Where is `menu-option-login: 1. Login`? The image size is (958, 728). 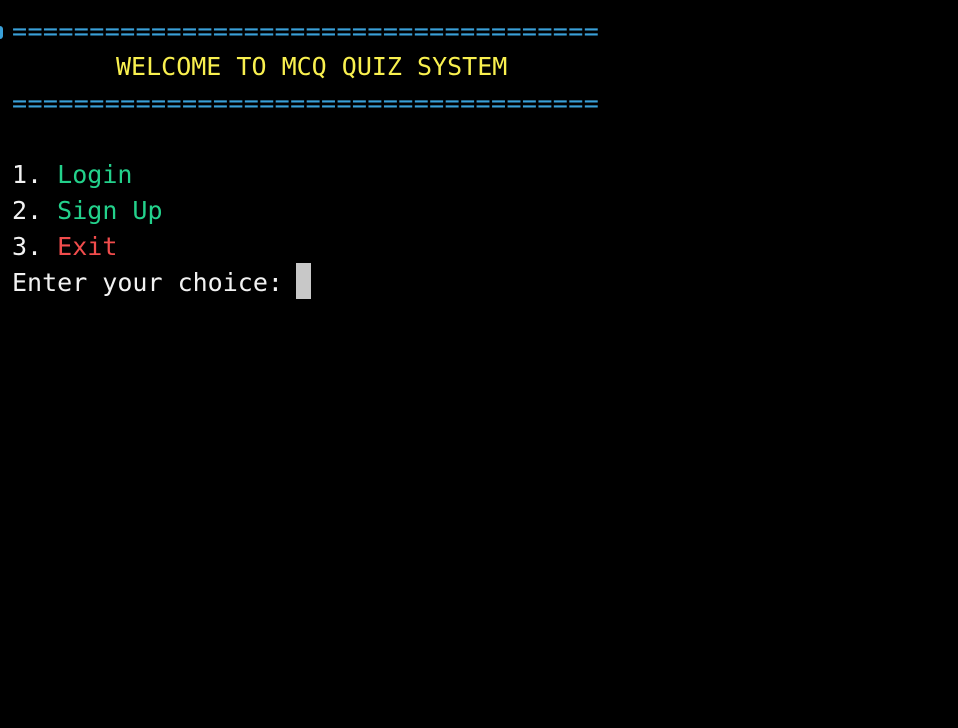 menu-option-login: 1. Login is located at coordinates (72, 175).